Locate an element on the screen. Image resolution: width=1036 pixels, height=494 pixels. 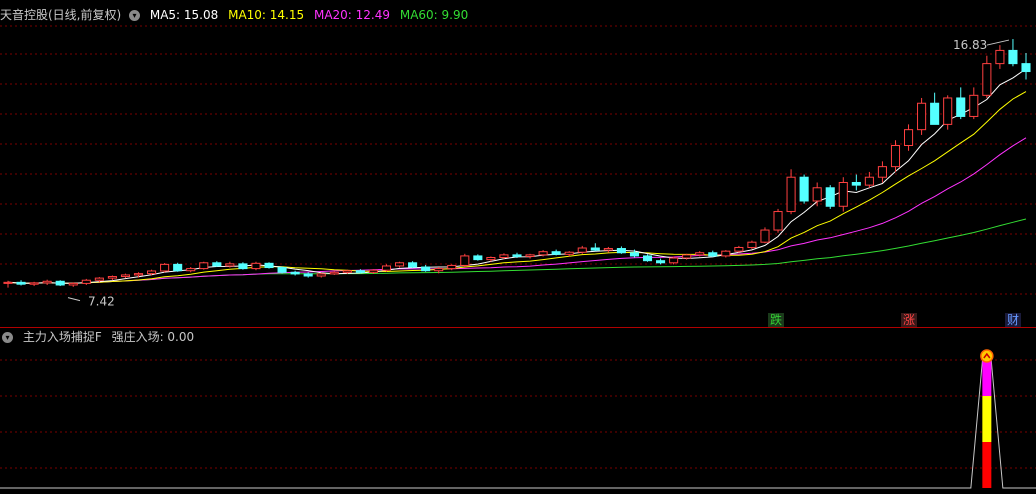
sub-panel-title: 主力入场捕捉F is located at coordinates (62, 337).